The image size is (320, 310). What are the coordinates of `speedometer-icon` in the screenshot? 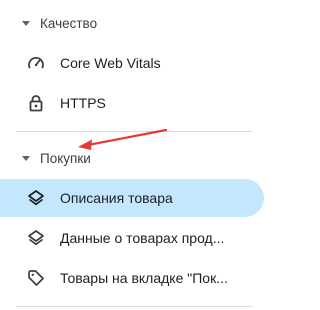 It's located at (36, 63).